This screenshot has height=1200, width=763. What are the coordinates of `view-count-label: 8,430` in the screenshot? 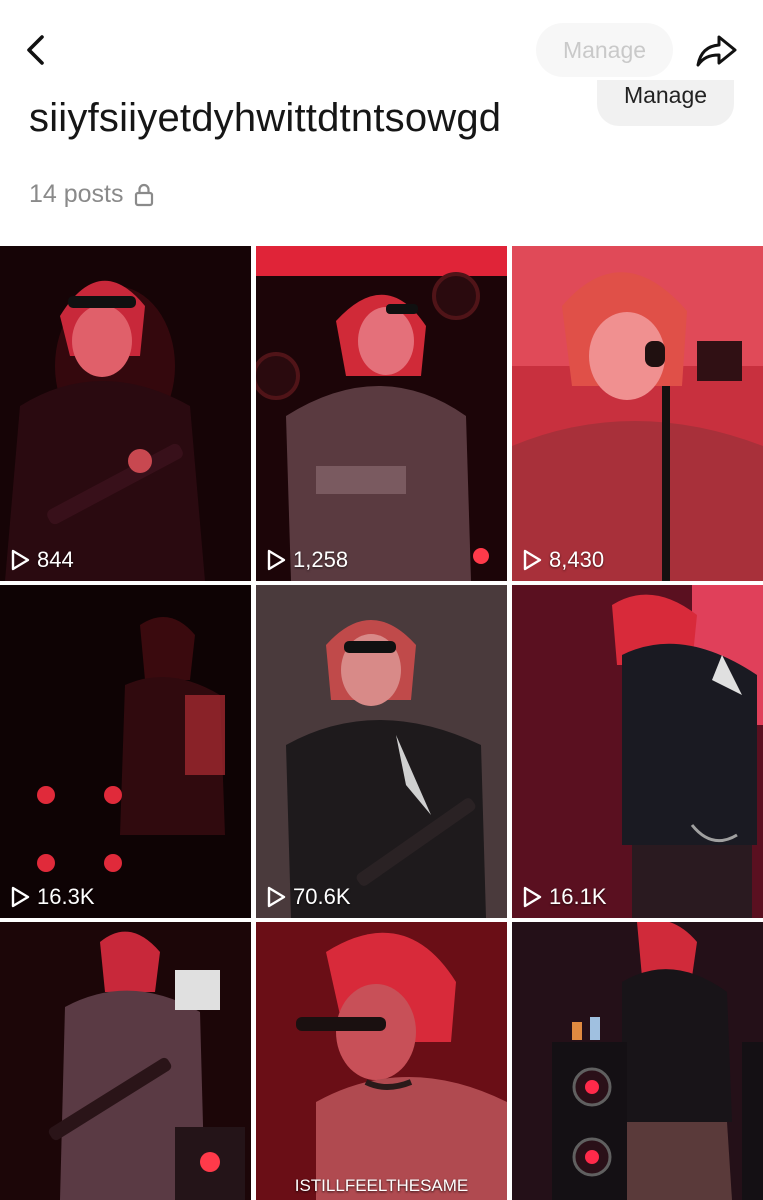 It's located at (577, 559).